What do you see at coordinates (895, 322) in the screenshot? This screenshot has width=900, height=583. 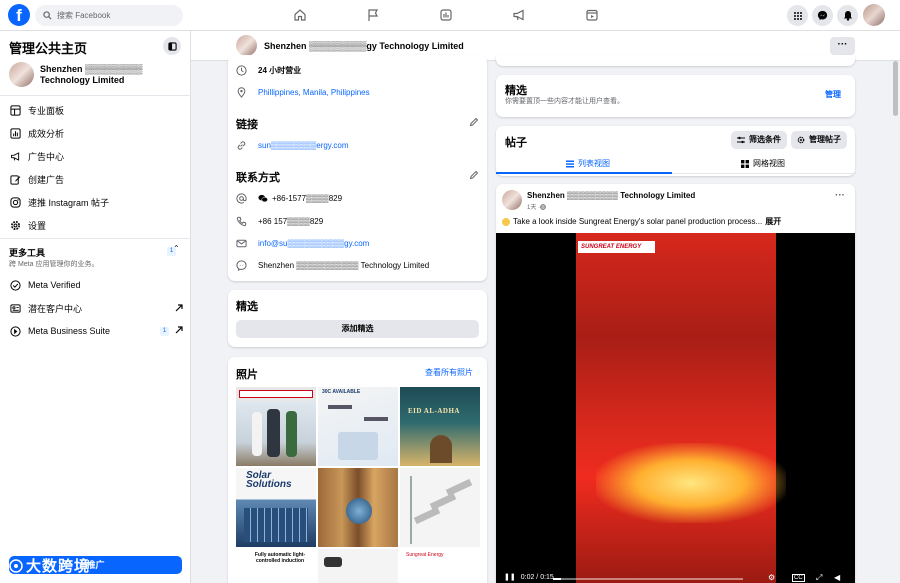 I see `scrollbar` at bounding box center [895, 322].